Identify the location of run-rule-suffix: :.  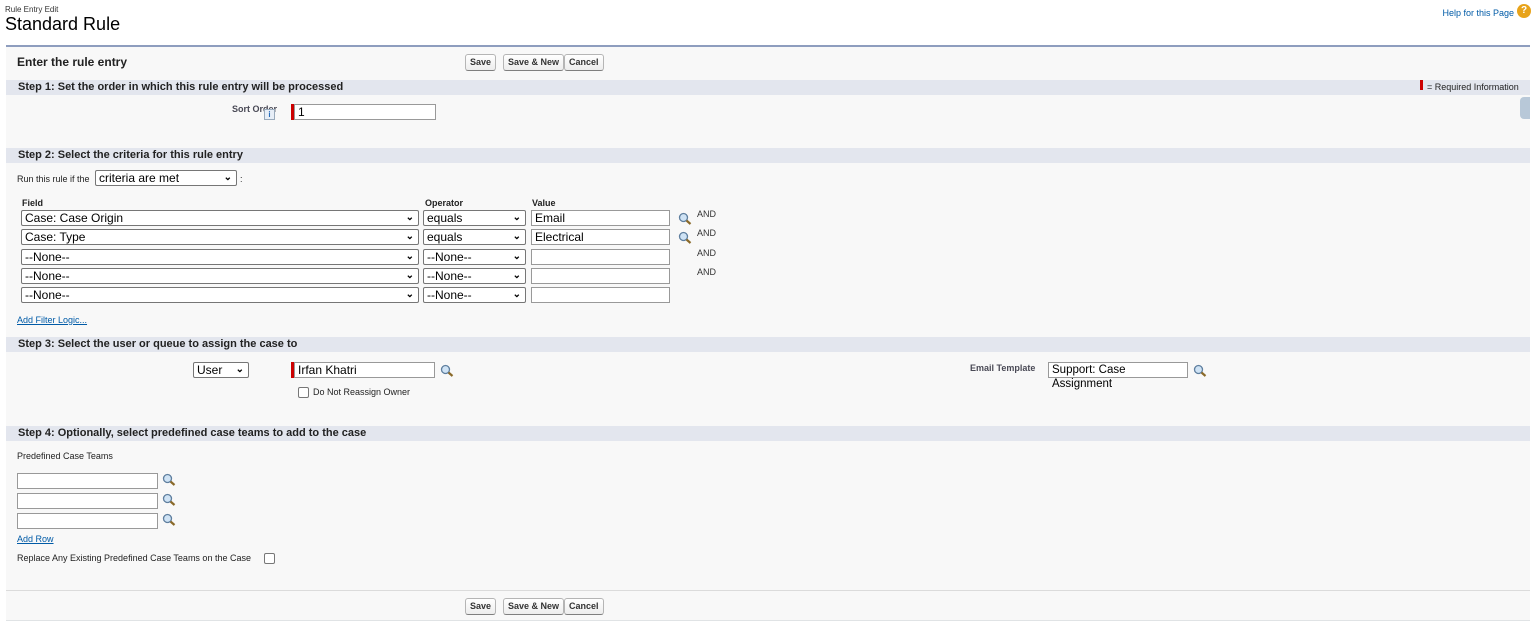
(241, 179).